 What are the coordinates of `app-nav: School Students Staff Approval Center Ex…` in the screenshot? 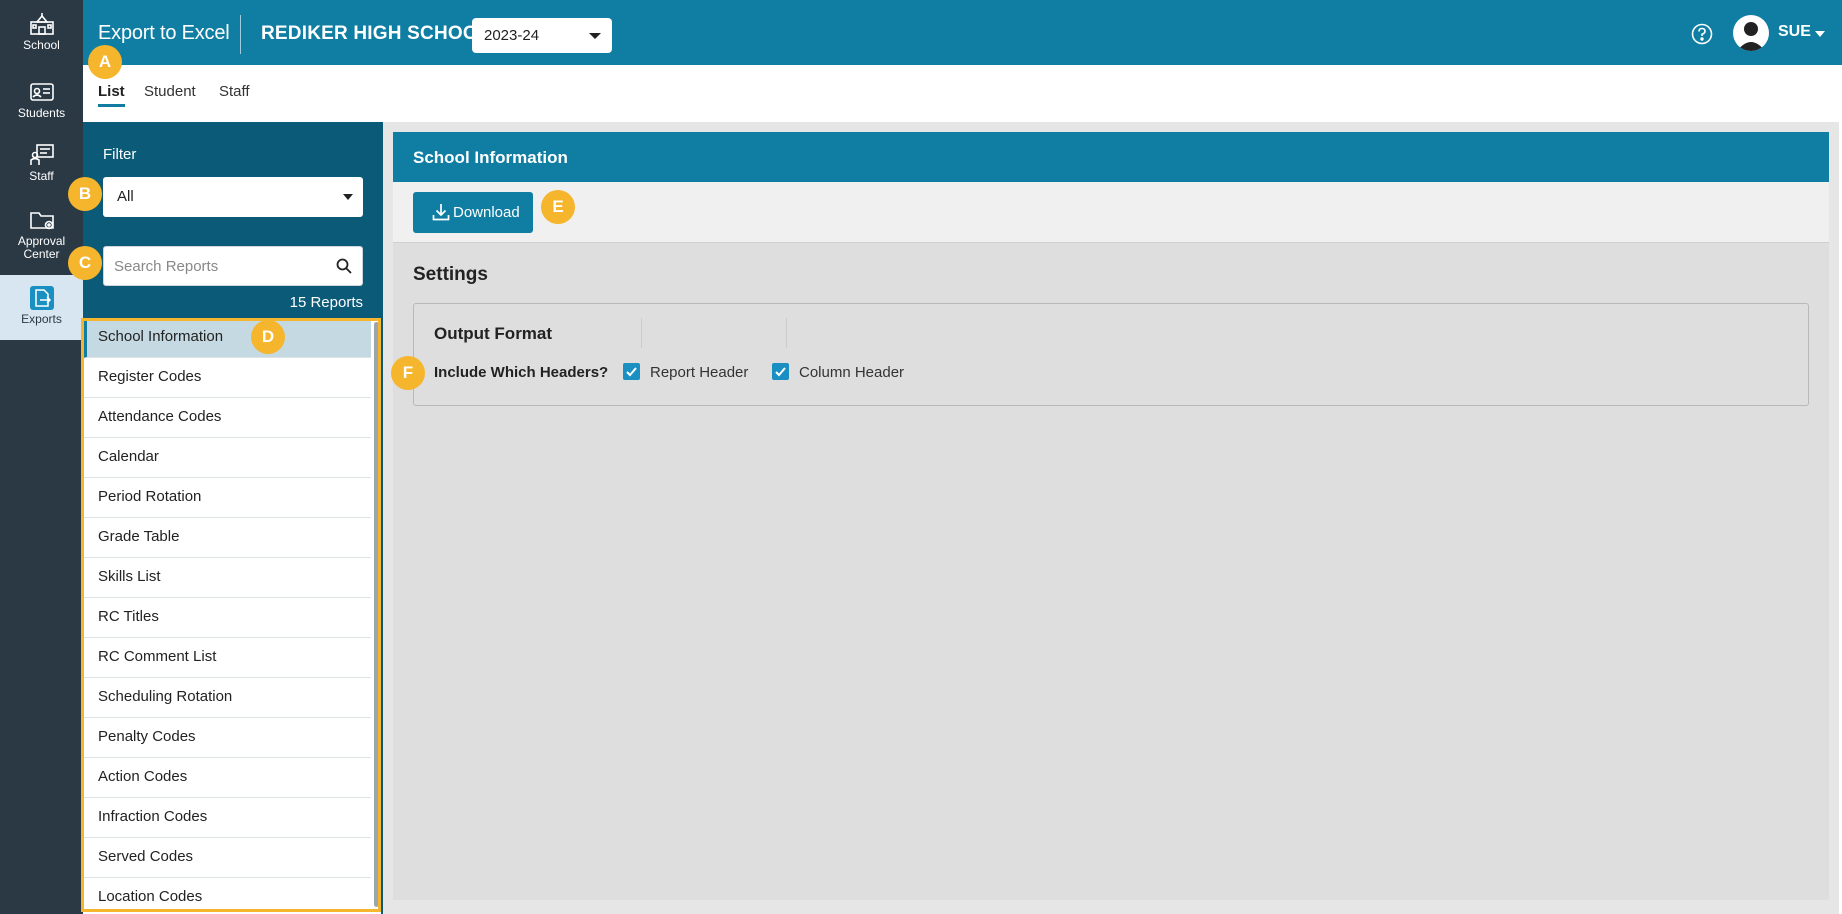 It's located at (41, 457).